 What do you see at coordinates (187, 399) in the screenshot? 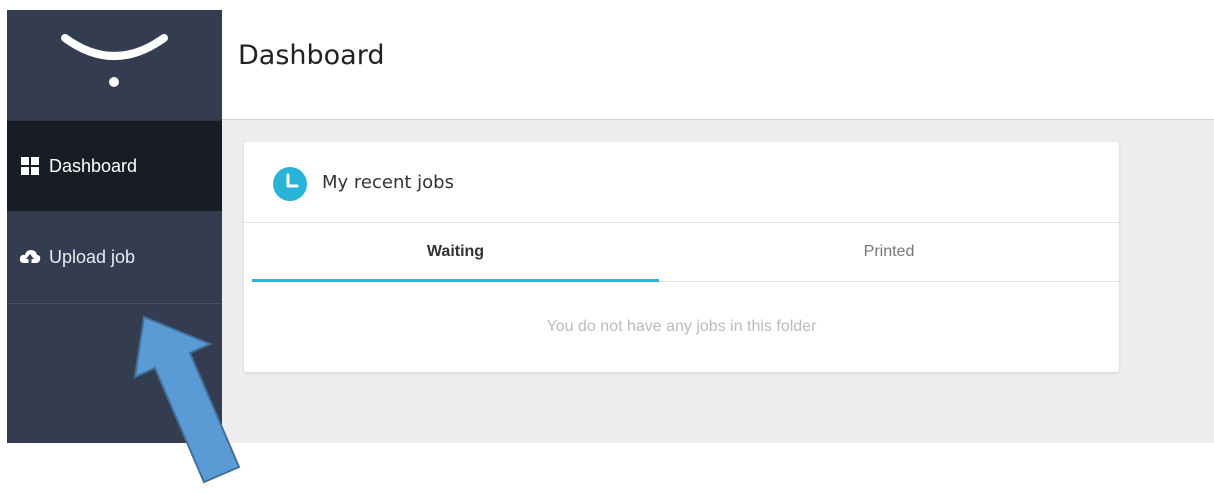
I see `annotation-arrow` at bounding box center [187, 399].